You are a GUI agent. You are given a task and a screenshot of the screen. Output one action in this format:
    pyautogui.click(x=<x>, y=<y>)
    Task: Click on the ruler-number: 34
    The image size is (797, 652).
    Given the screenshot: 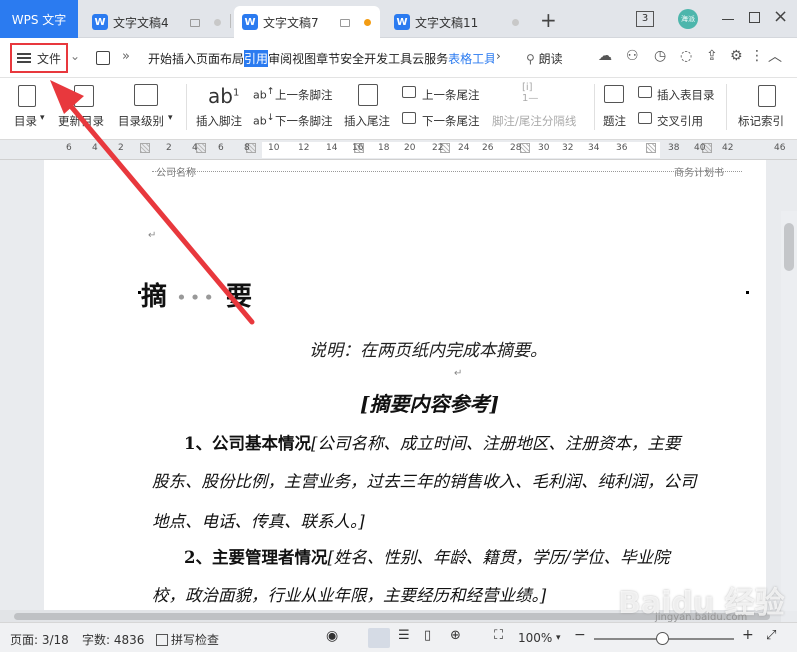 What is the action you would take?
    pyautogui.click(x=594, y=148)
    